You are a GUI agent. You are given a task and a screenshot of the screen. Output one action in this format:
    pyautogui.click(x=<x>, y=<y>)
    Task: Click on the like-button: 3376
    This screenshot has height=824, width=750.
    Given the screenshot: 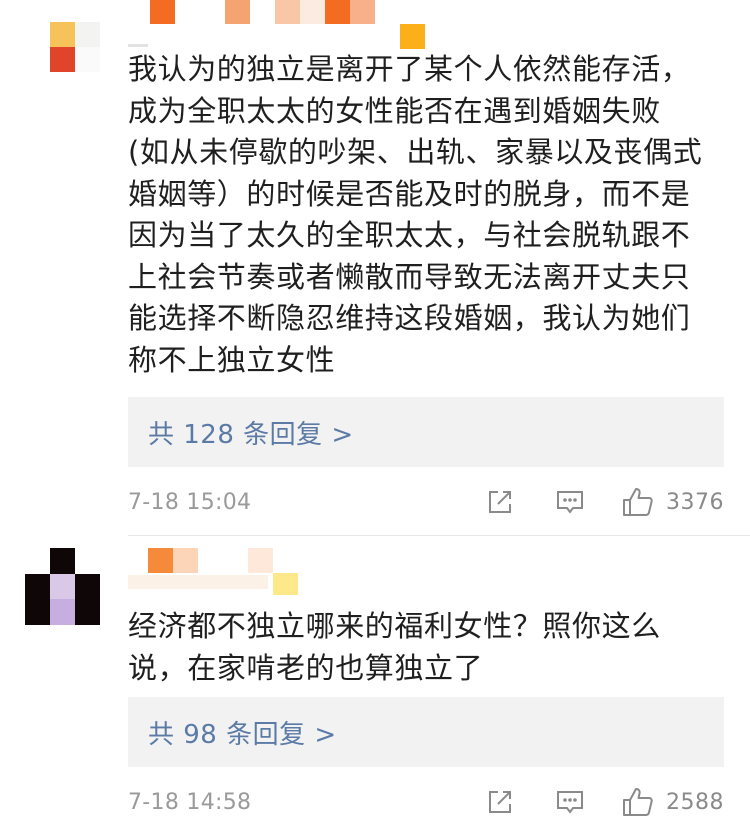 What is the action you would take?
    pyautogui.click(x=673, y=502)
    